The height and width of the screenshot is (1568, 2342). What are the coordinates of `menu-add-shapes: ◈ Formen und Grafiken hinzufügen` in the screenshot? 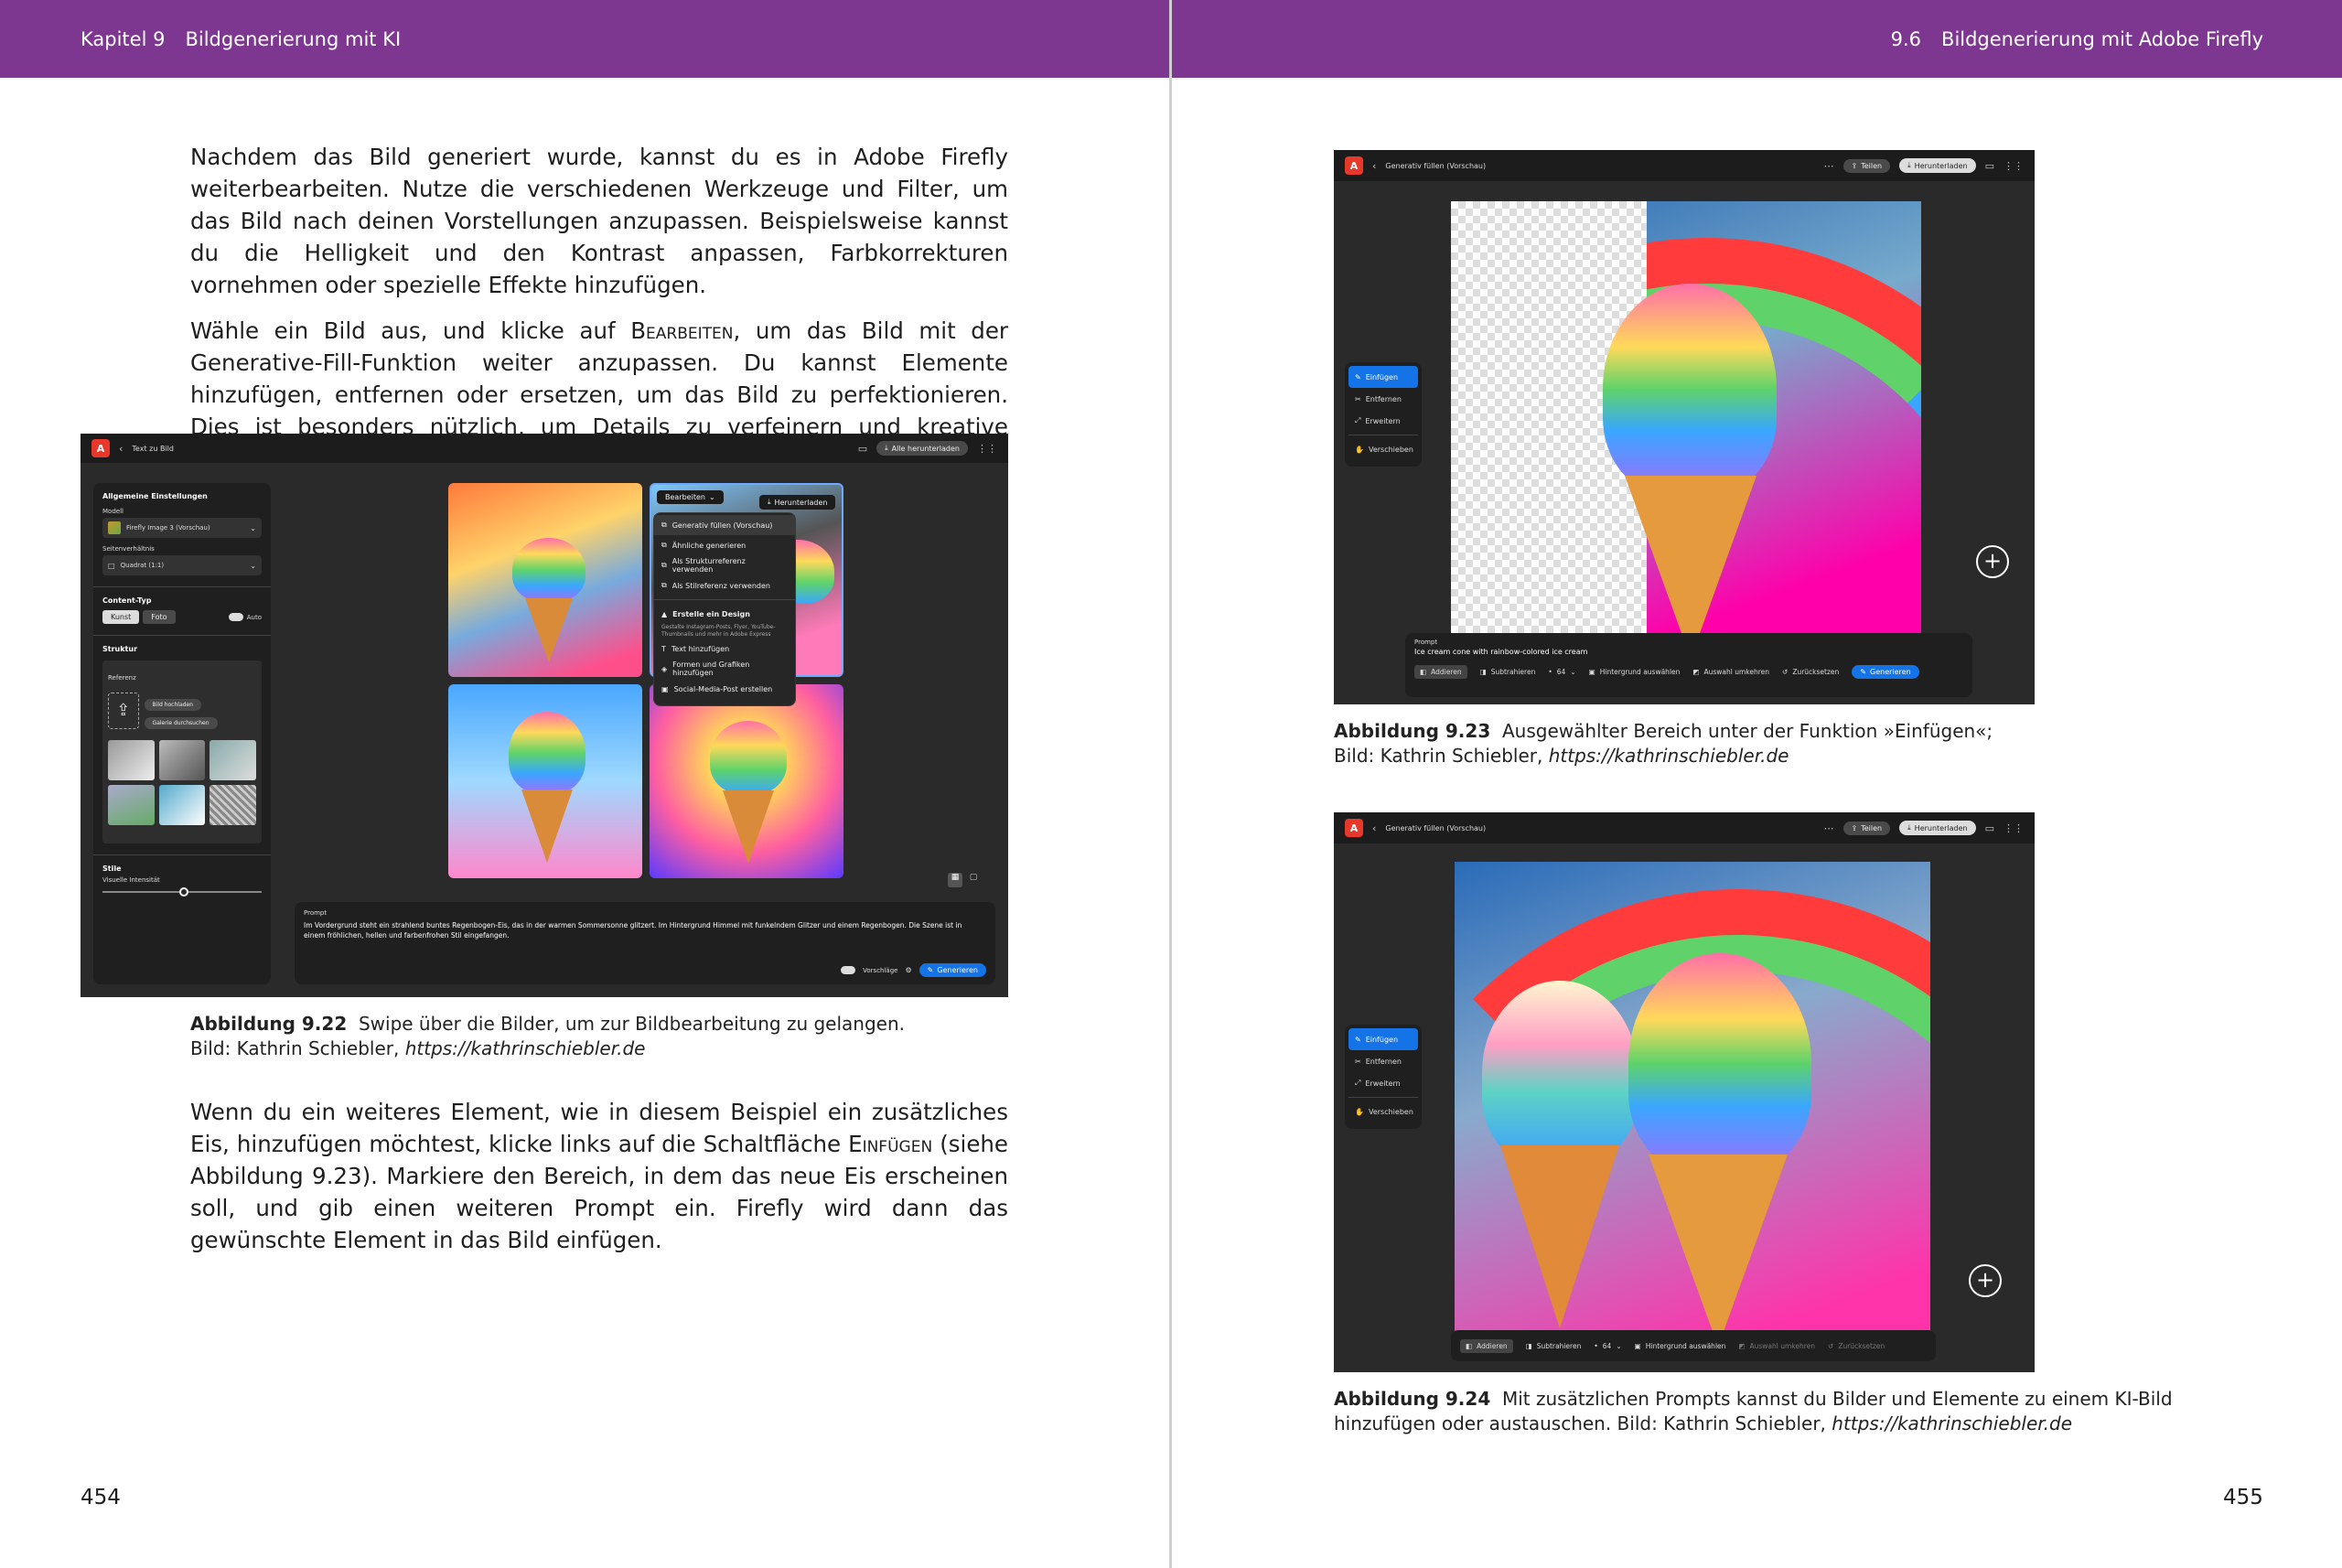 It's located at (724, 669).